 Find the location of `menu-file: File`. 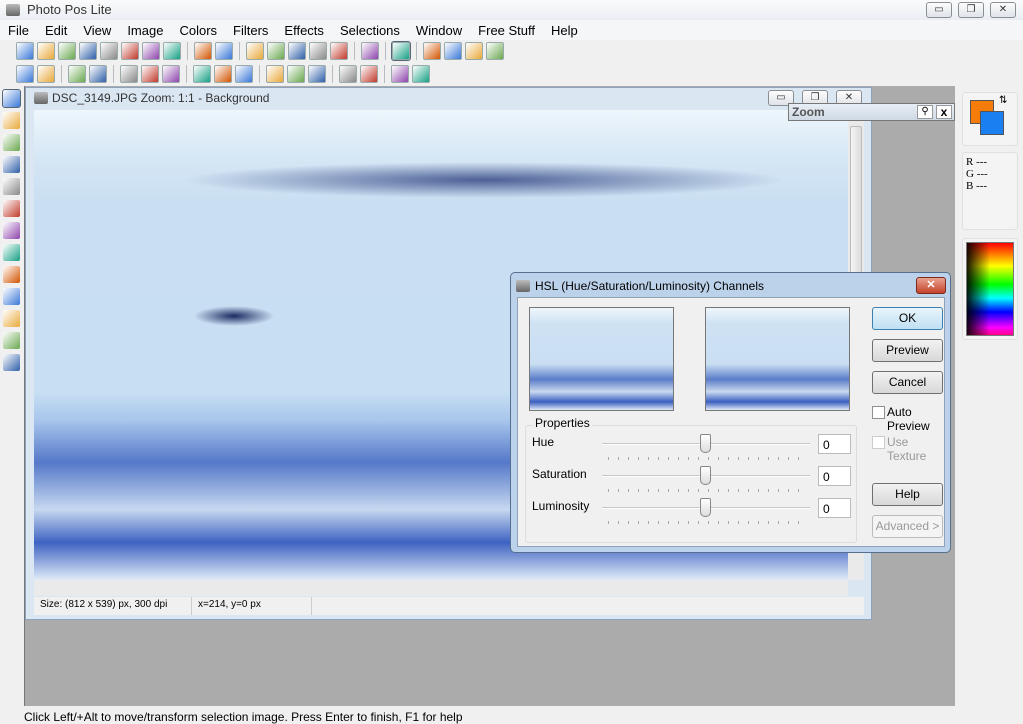

menu-file: File is located at coordinates (22, 30).